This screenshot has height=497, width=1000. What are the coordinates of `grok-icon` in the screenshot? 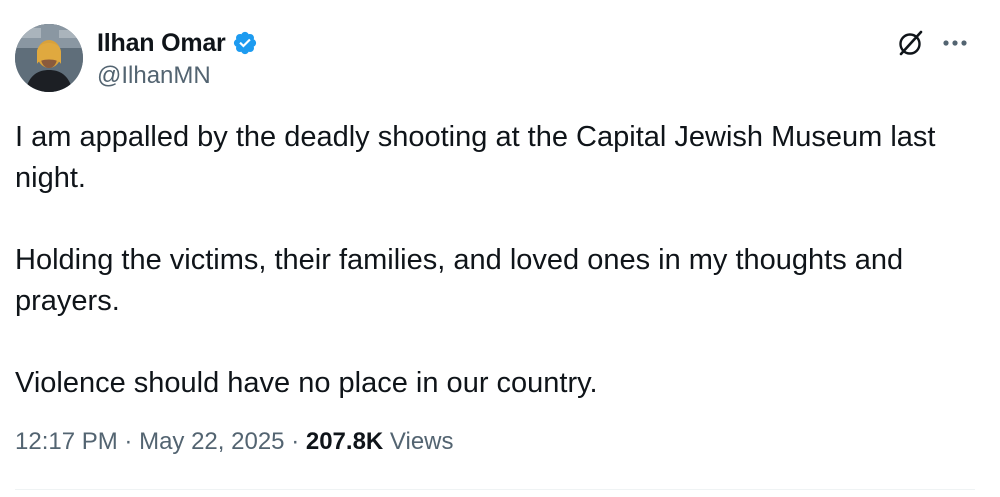 It's located at (911, 43).